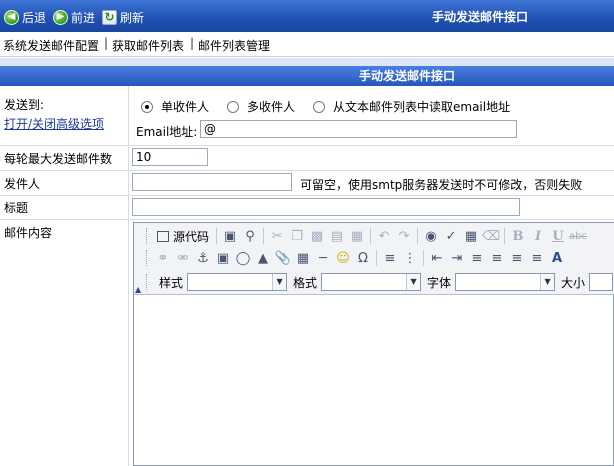 The height and width of the screenshot is (466, 614). Describe the element at coordinates (517, 258) in the screenshot. I see `align-right-icon: ≡` at that location.